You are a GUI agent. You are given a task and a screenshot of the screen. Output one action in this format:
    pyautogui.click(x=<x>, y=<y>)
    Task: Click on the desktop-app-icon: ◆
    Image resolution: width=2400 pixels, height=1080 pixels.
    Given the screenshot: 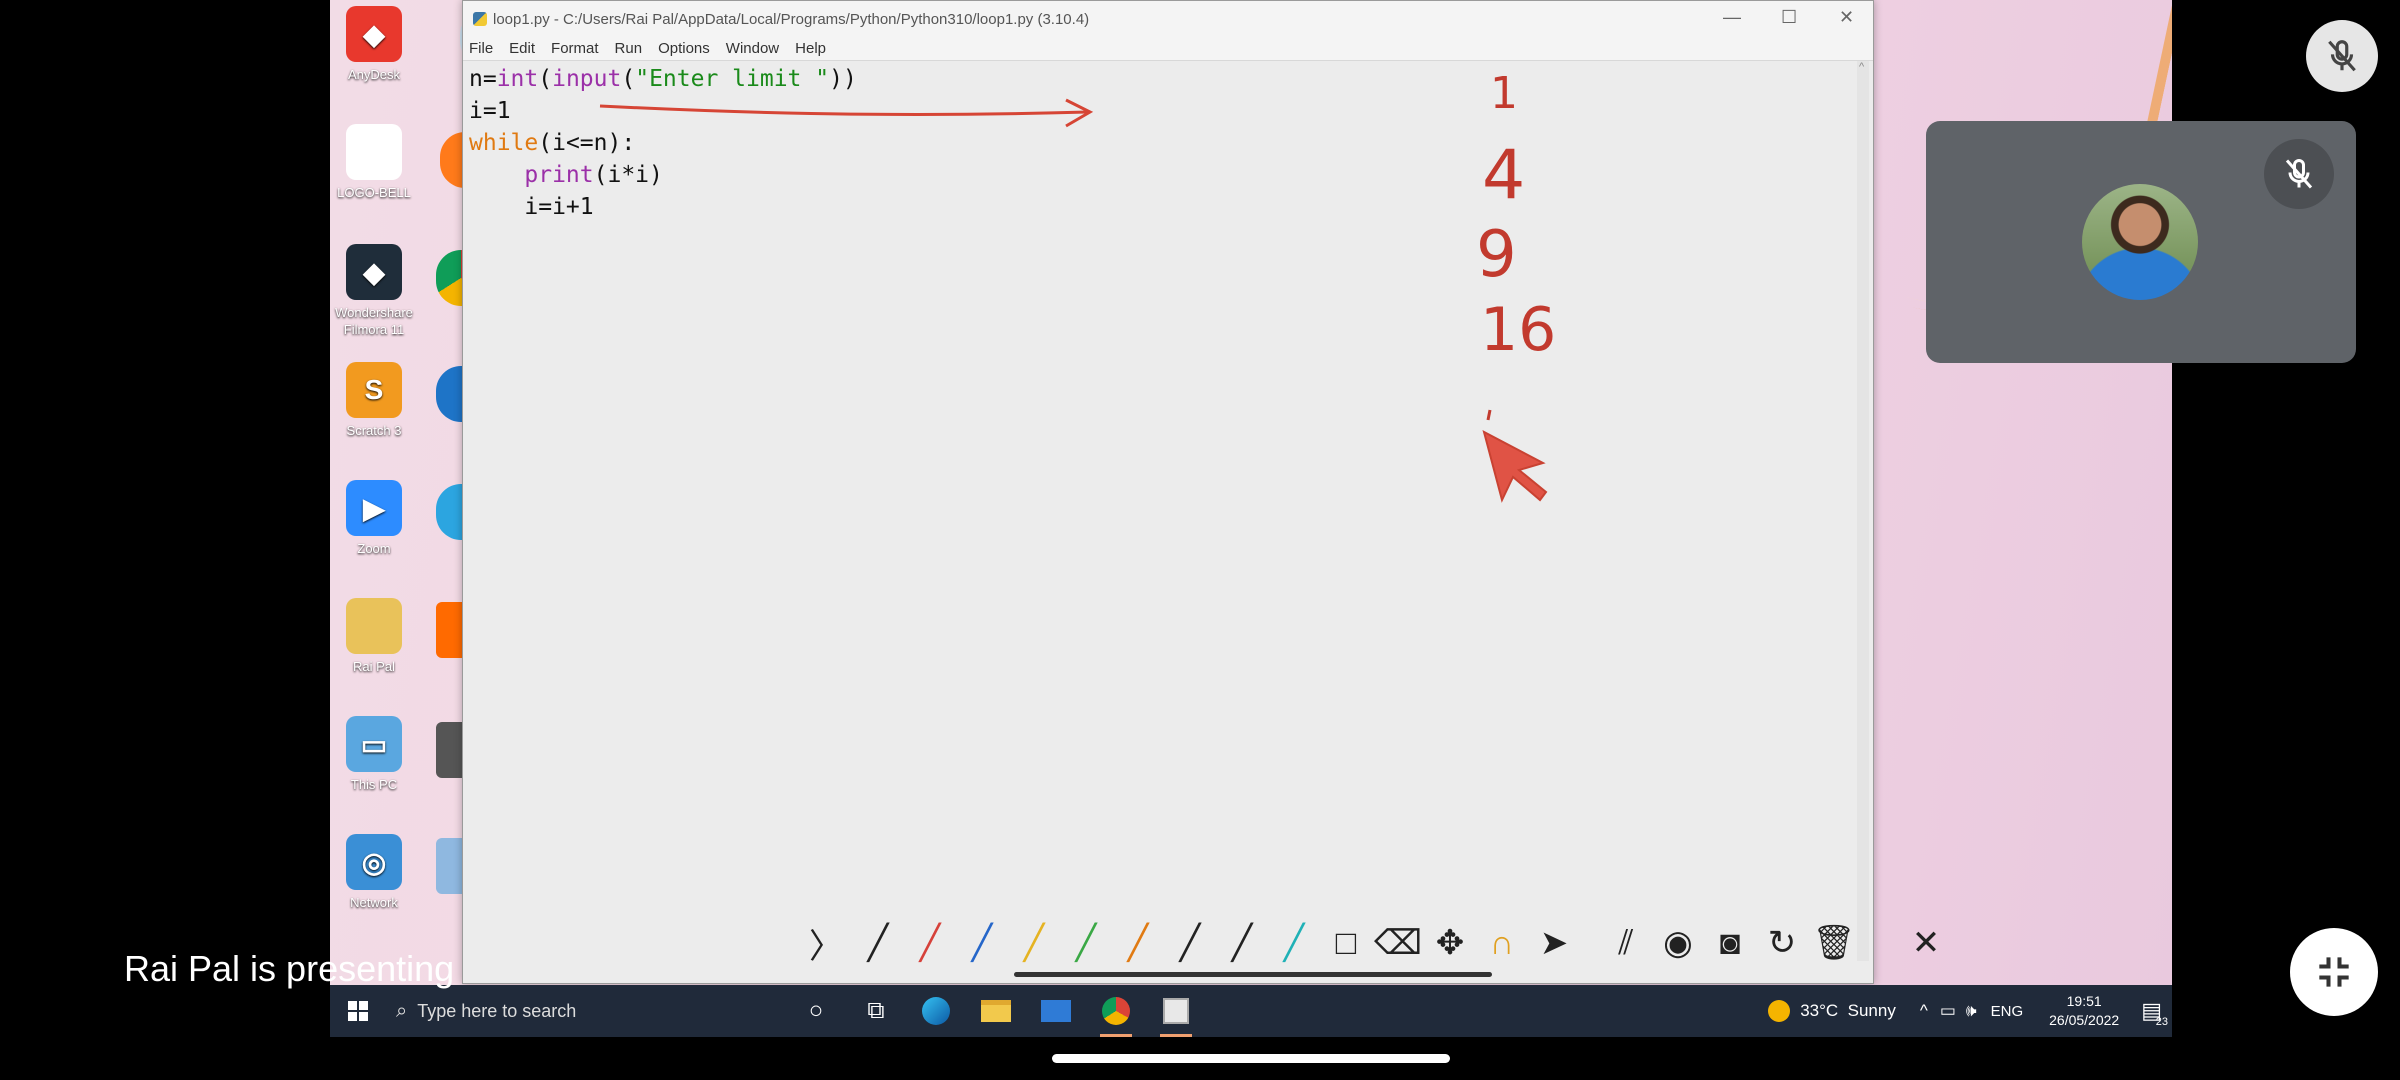 What is the action you would take?
    pyautogui.click(x=374, y=34)
    